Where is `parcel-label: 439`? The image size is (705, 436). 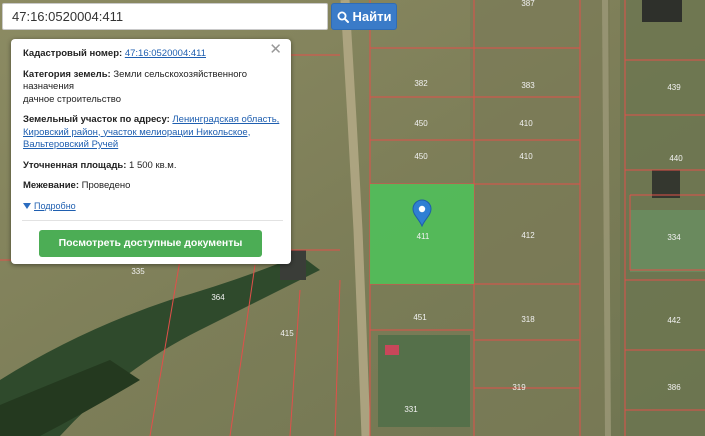 parcel-label: 439 is located at coordinates (674, 87).